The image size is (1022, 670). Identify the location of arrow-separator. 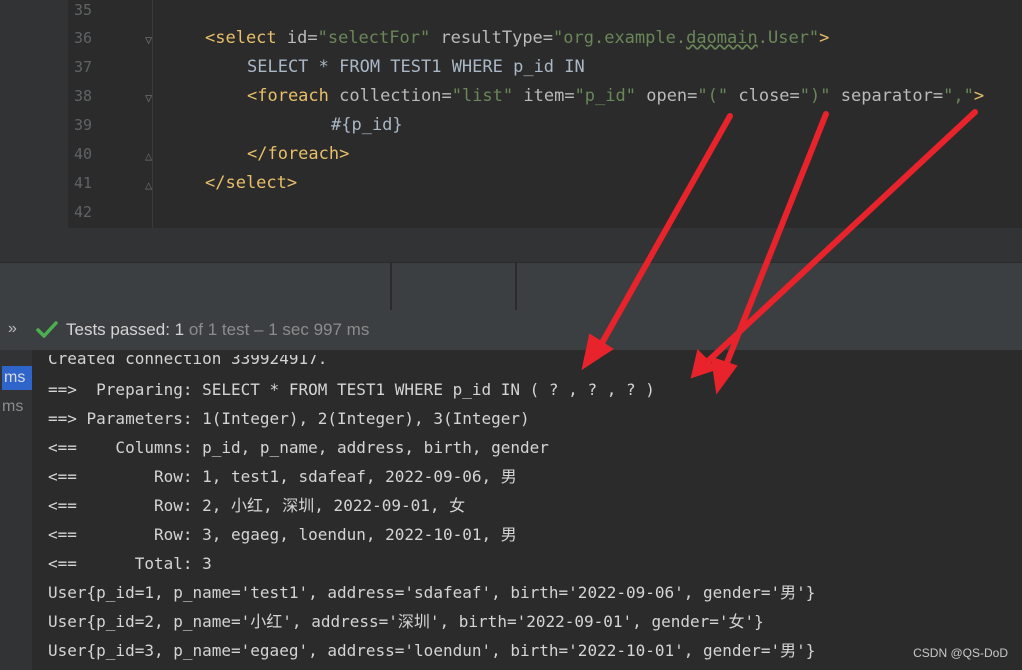
(840, 237).